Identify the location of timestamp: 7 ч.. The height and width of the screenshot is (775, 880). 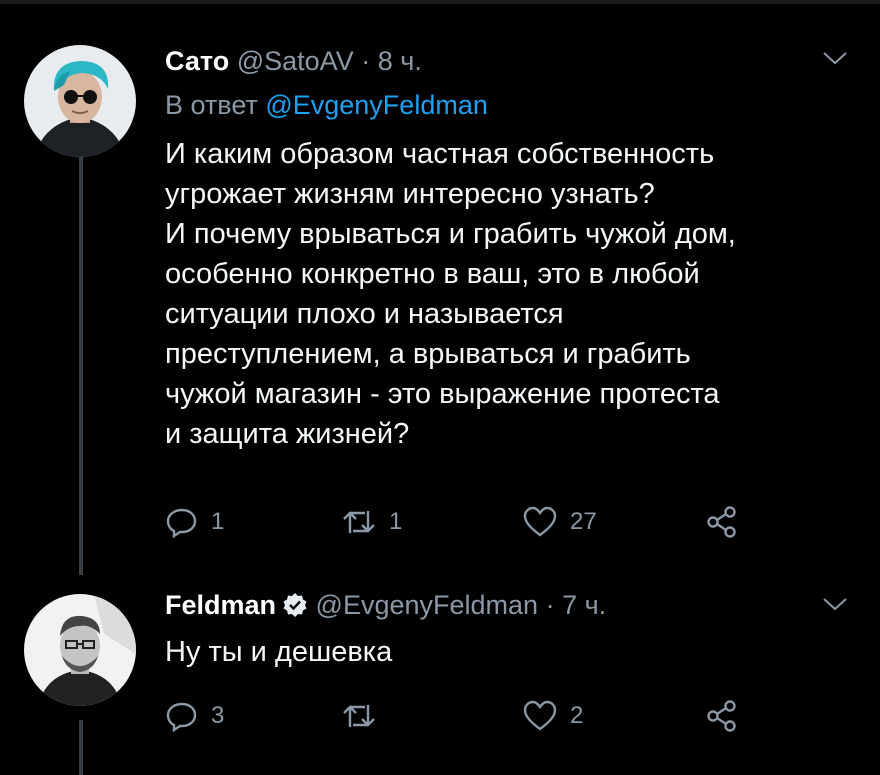
(584, 605).